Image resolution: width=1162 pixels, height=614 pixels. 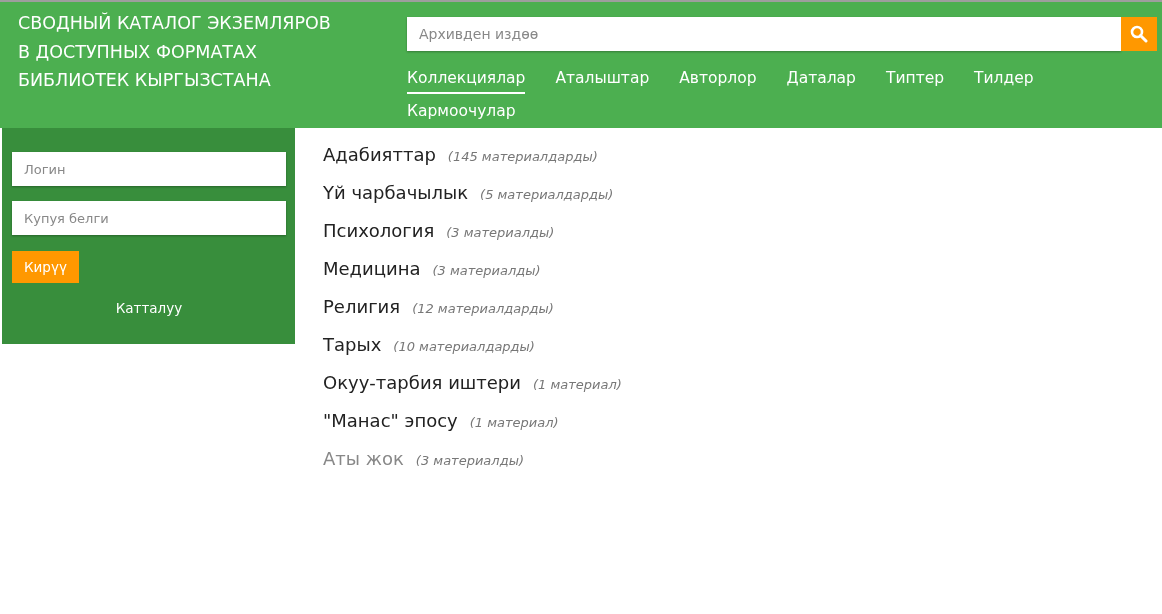 I want to click on item-count: (5 материалдарды), so click(x=547, y=194).